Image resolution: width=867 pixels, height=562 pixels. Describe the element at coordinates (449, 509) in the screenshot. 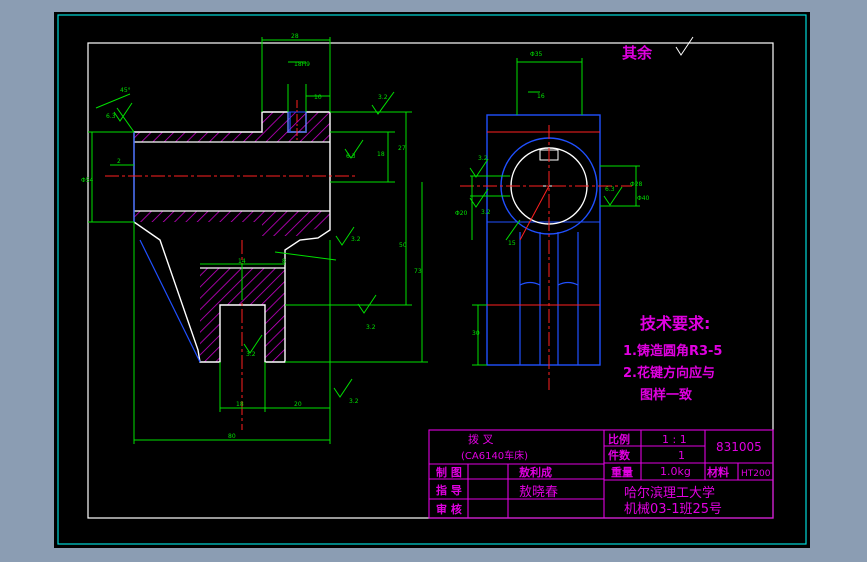

I see `review-label: 审 核` at that location.